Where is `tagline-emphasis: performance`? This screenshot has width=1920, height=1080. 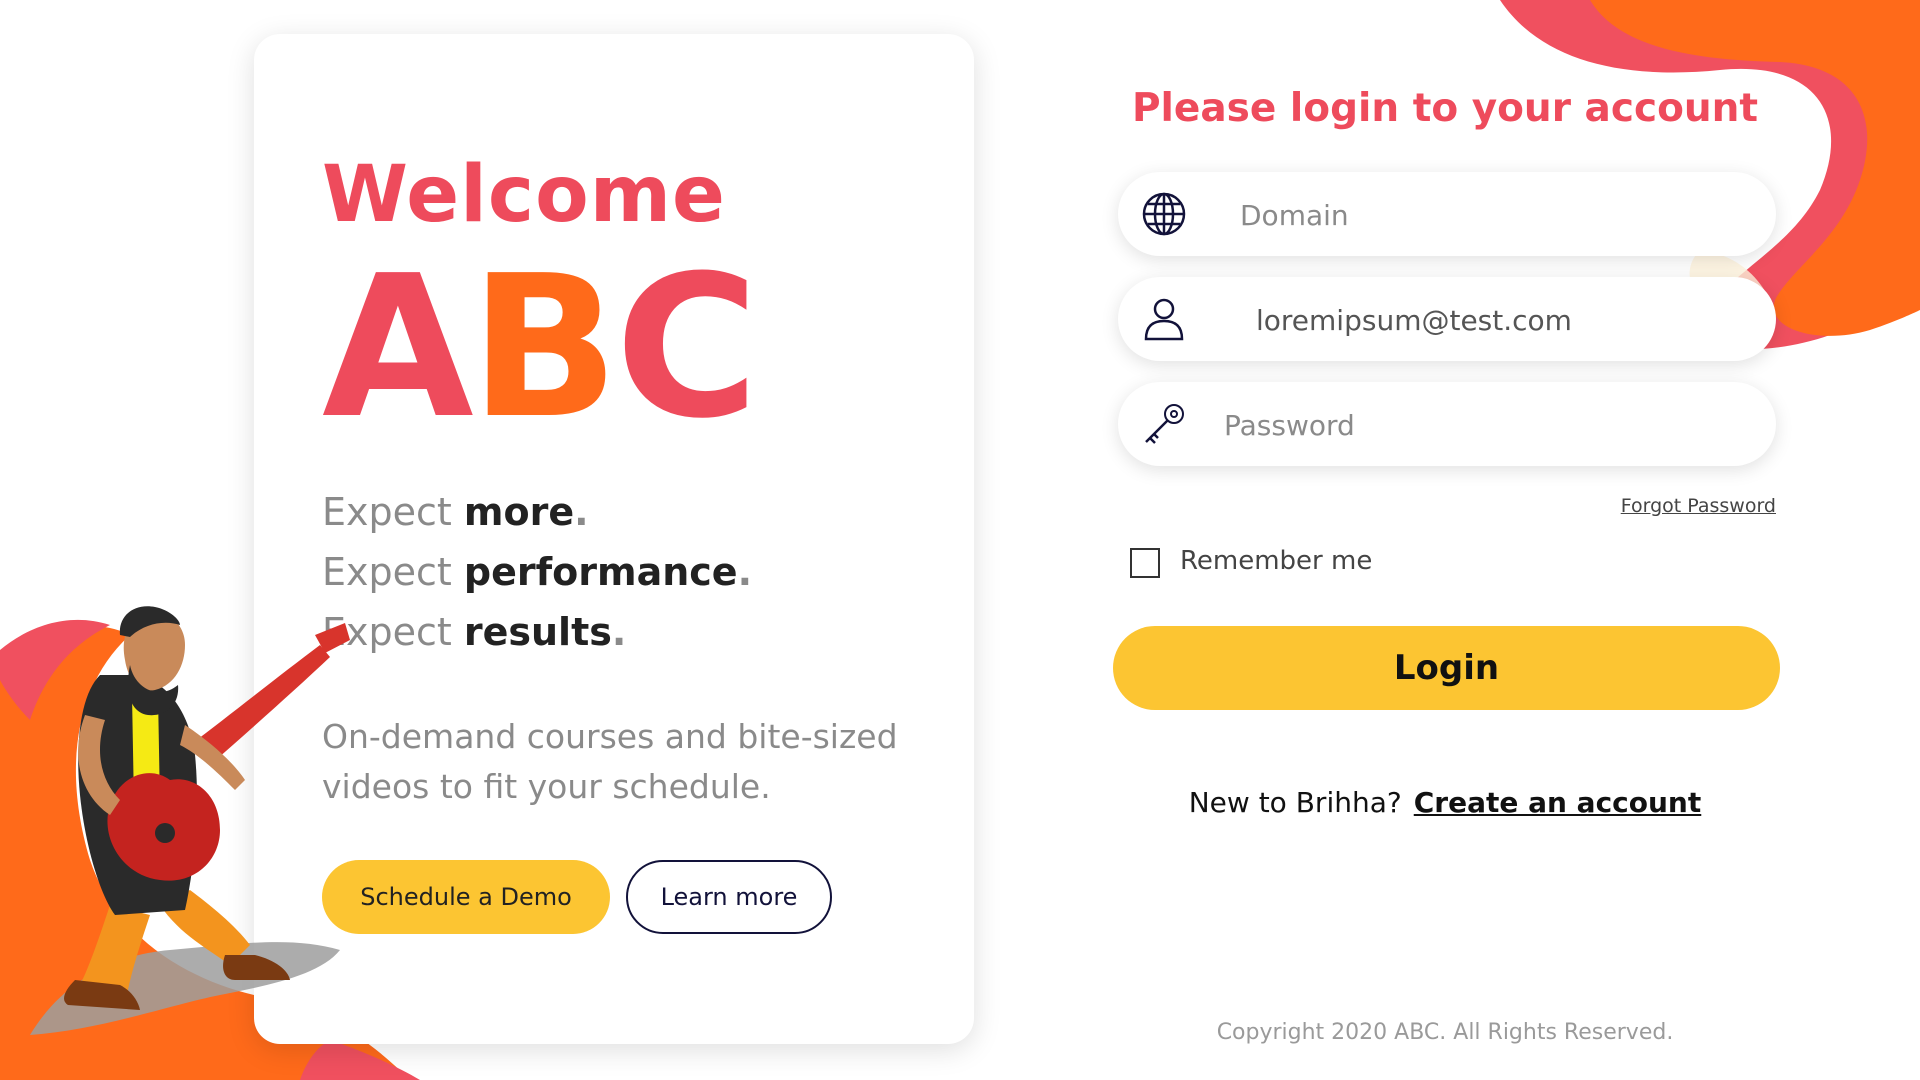
tagline-emphasis: performance is located at coordinates (600, 572).